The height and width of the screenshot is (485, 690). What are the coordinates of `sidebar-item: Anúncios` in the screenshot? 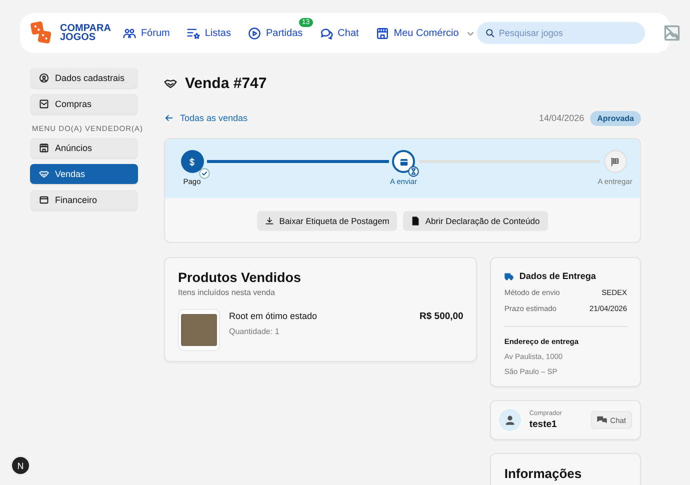 It's located at (84, 148).